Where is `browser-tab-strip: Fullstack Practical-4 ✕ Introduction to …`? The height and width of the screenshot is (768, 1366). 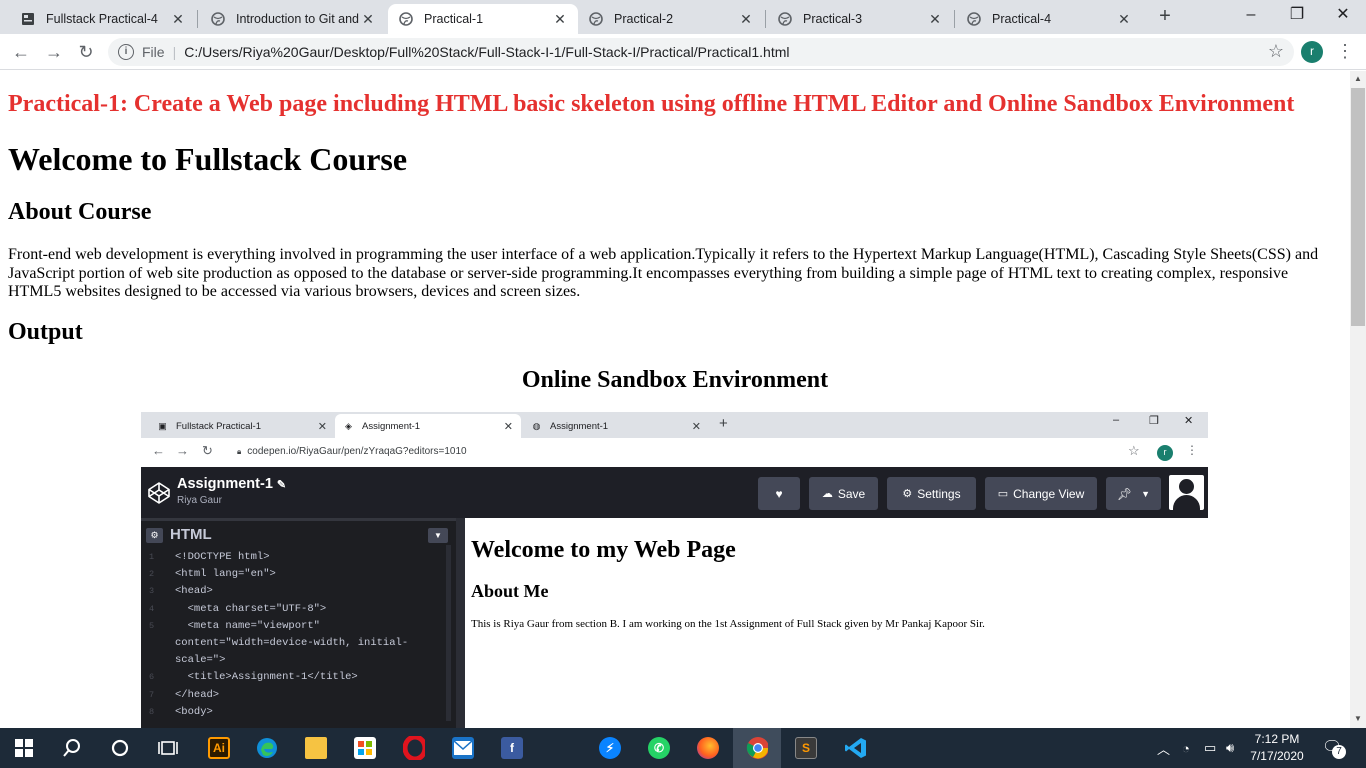 browser-tab-strip: Fullstack Practical-4 ✕ Introduction to … is located at coordinates (683, 17).